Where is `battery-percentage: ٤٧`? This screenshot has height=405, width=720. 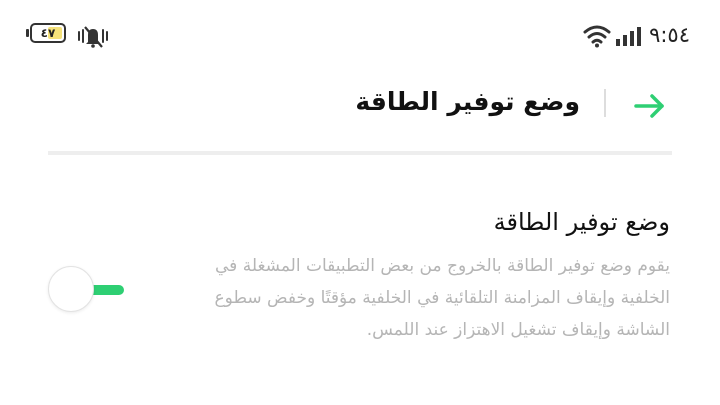
battery-percentage: ٤٧ is located at coordinates (48, 33).